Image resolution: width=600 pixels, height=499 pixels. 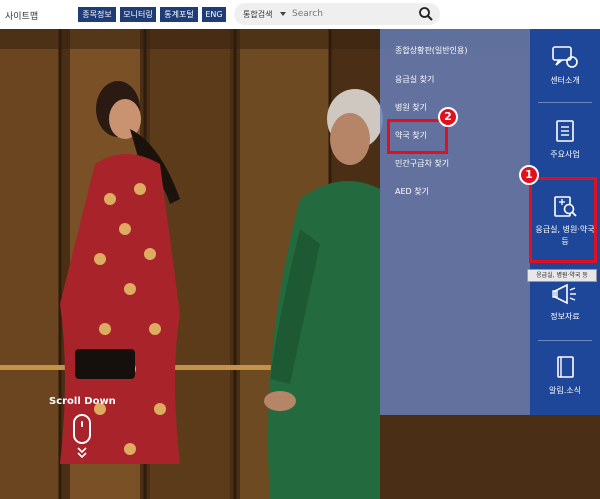 What do you see at coordinates (82, 424) in the screenshot?
I see `mouse-wheel` at bounding box center [82, 424].